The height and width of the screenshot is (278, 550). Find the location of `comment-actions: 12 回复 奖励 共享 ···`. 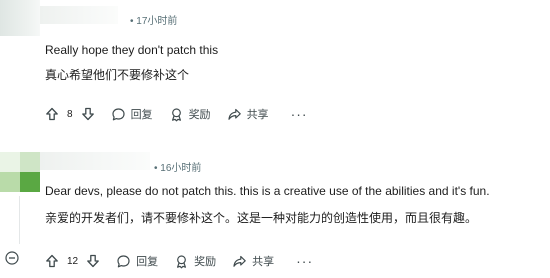

comment-actions: 12 回复 奖励 共享 ··· is located at coordinates (179, 261).